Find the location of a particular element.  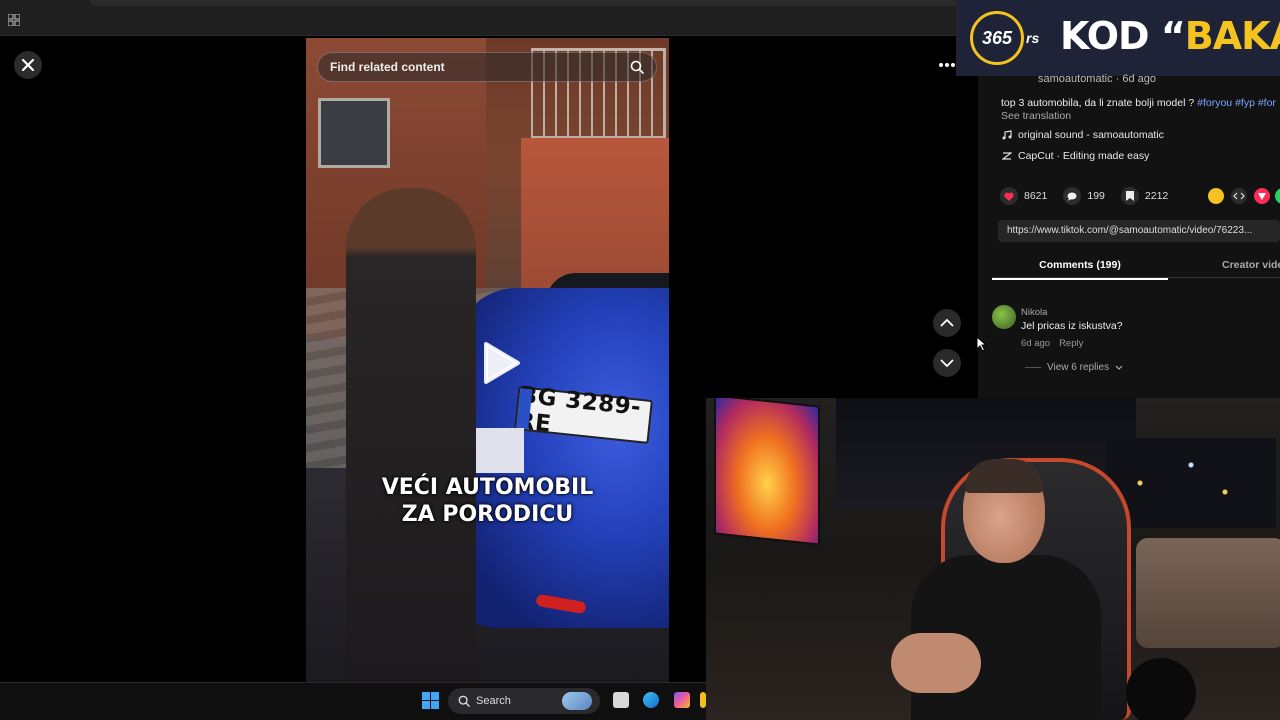

capcut-label: CapCut · Editing made easy is located at coordinates (1084, 156).